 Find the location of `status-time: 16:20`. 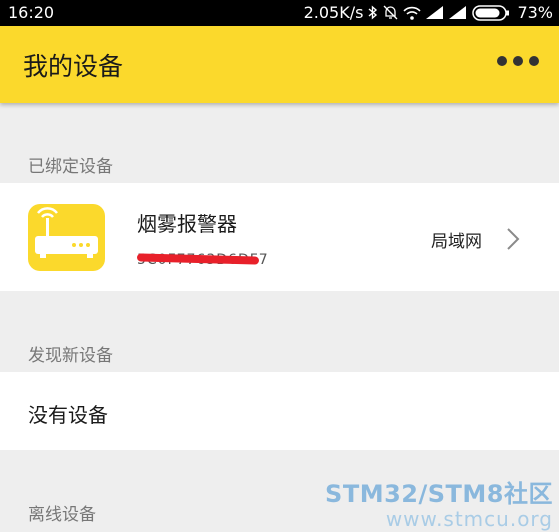

status-time: 16:20 is located at coordinates (31, 12).